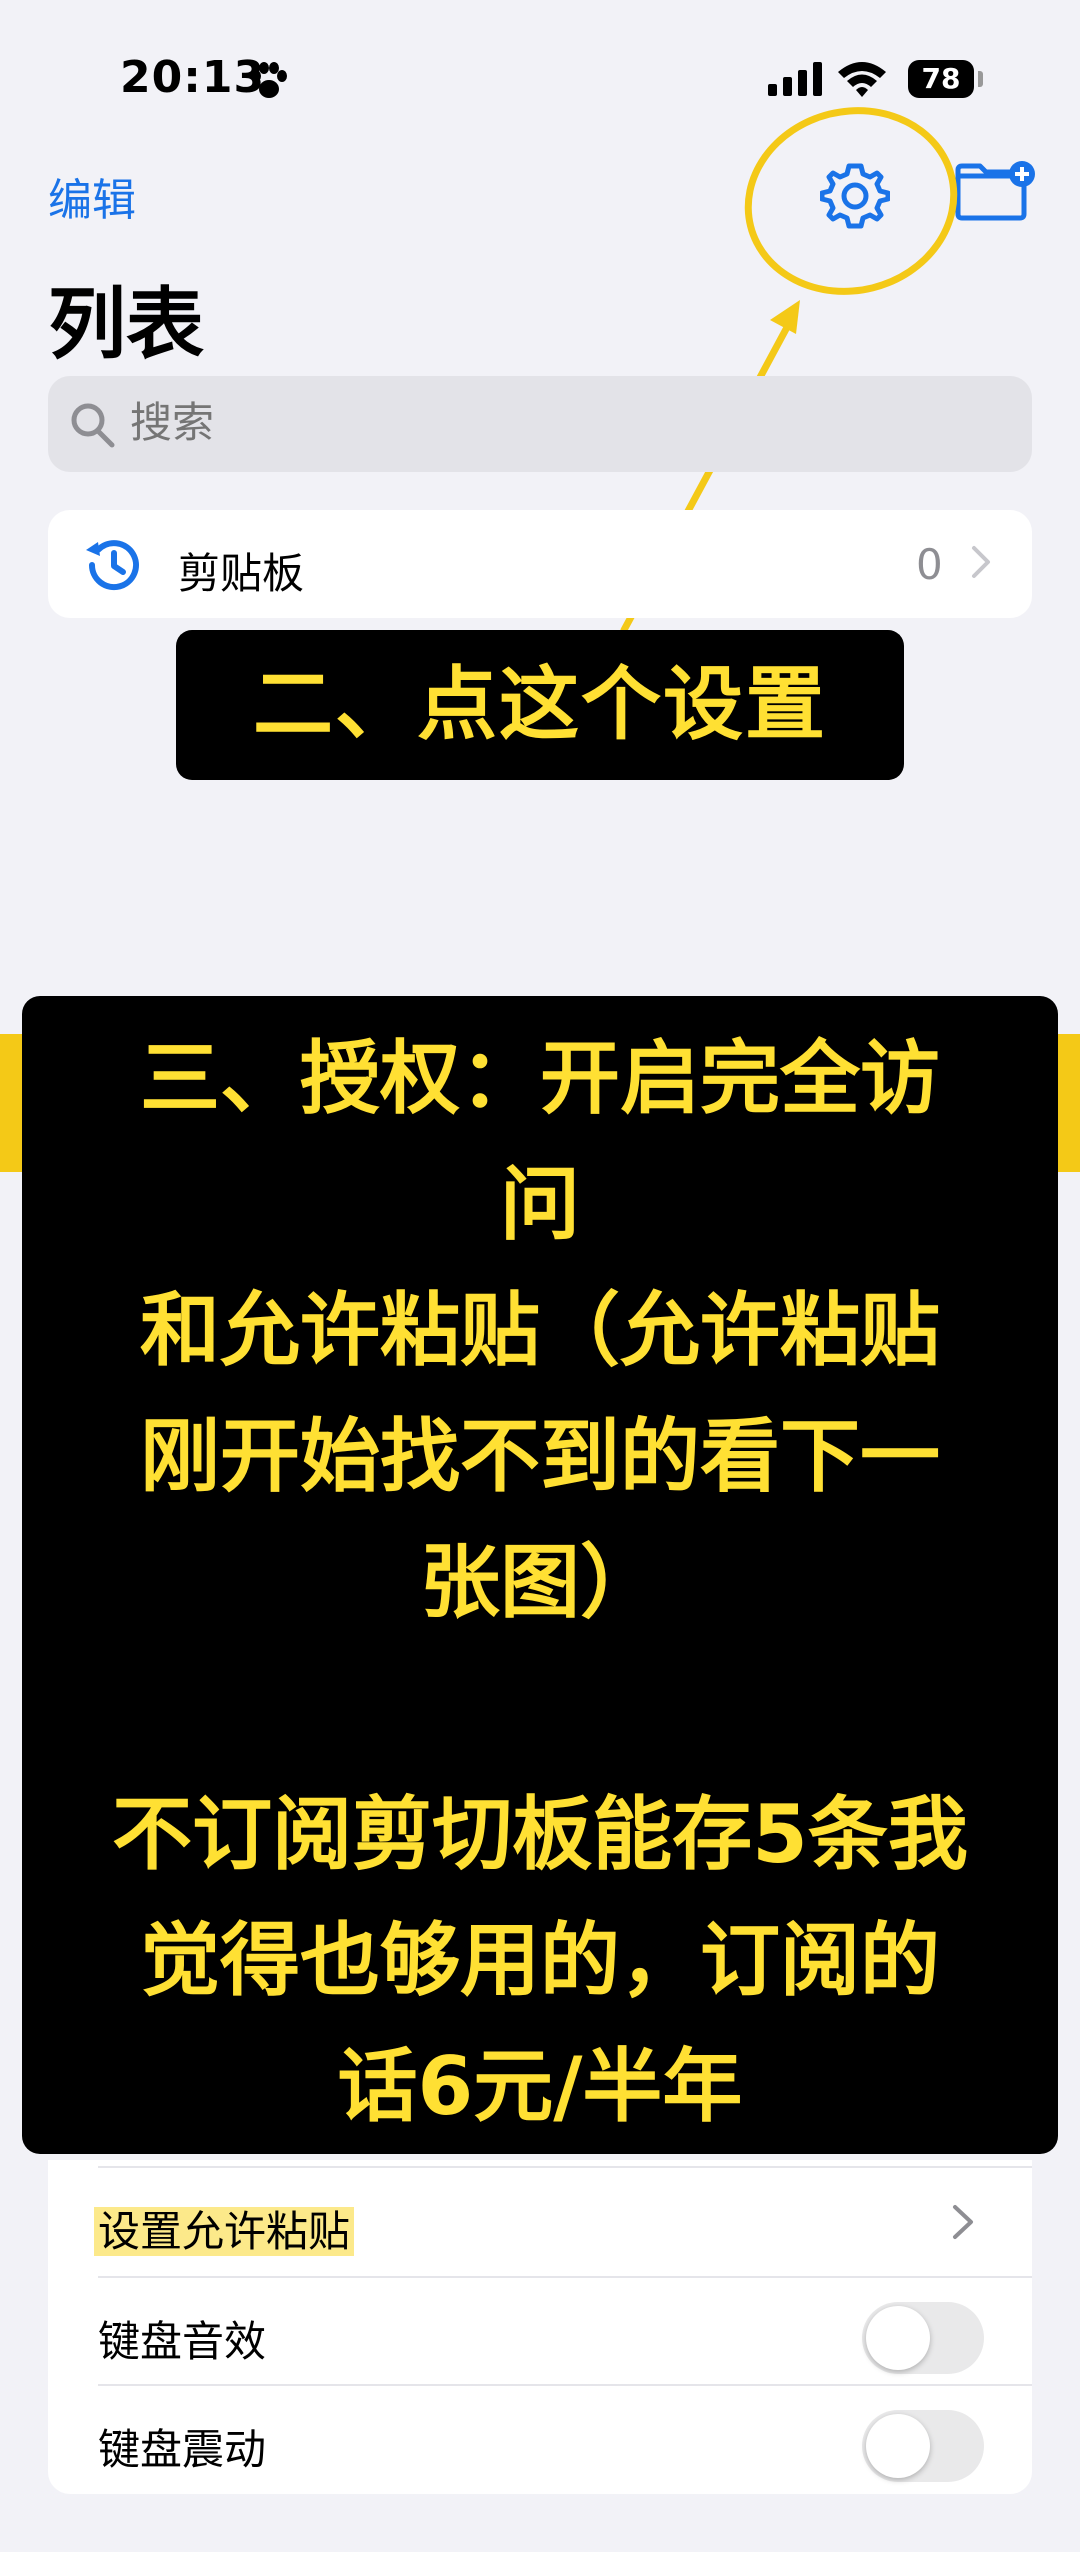 This screenshot has width=1080, height=2552. I want to click on highlight-strip-right, so click(1069, 1103).